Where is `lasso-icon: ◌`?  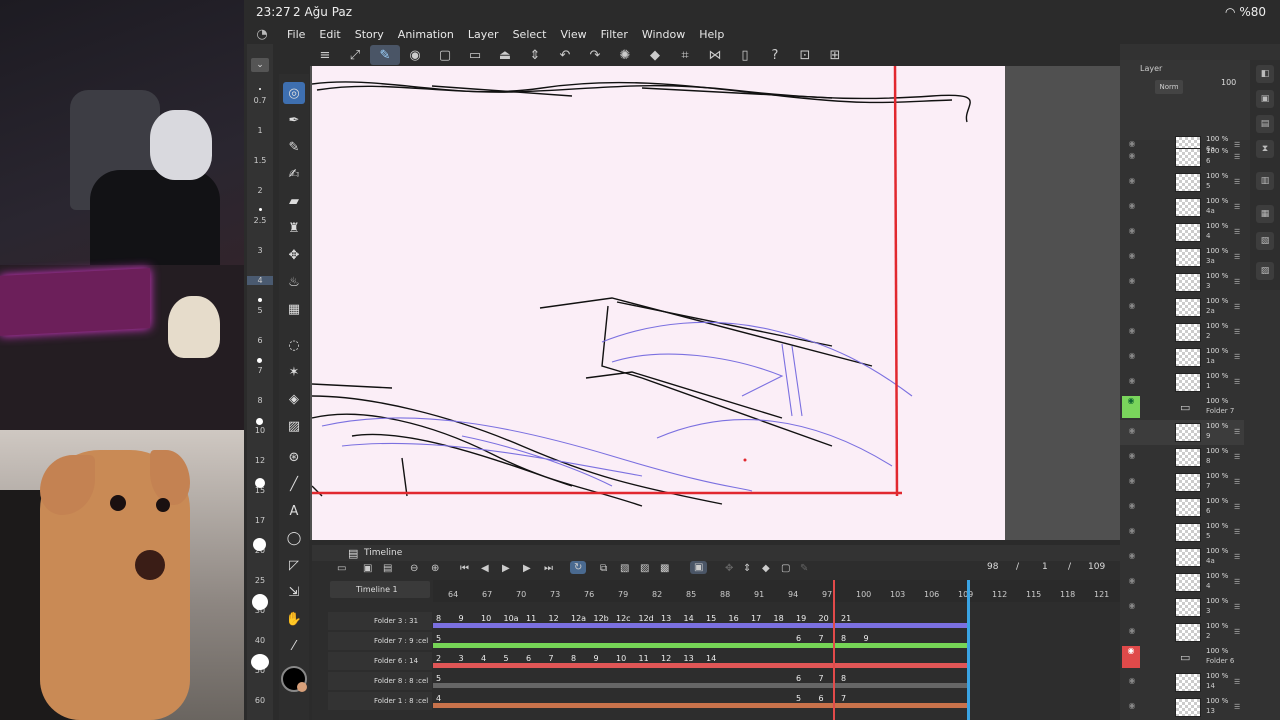
lasso-icon: ◌ is located at coordinates (294, 345).